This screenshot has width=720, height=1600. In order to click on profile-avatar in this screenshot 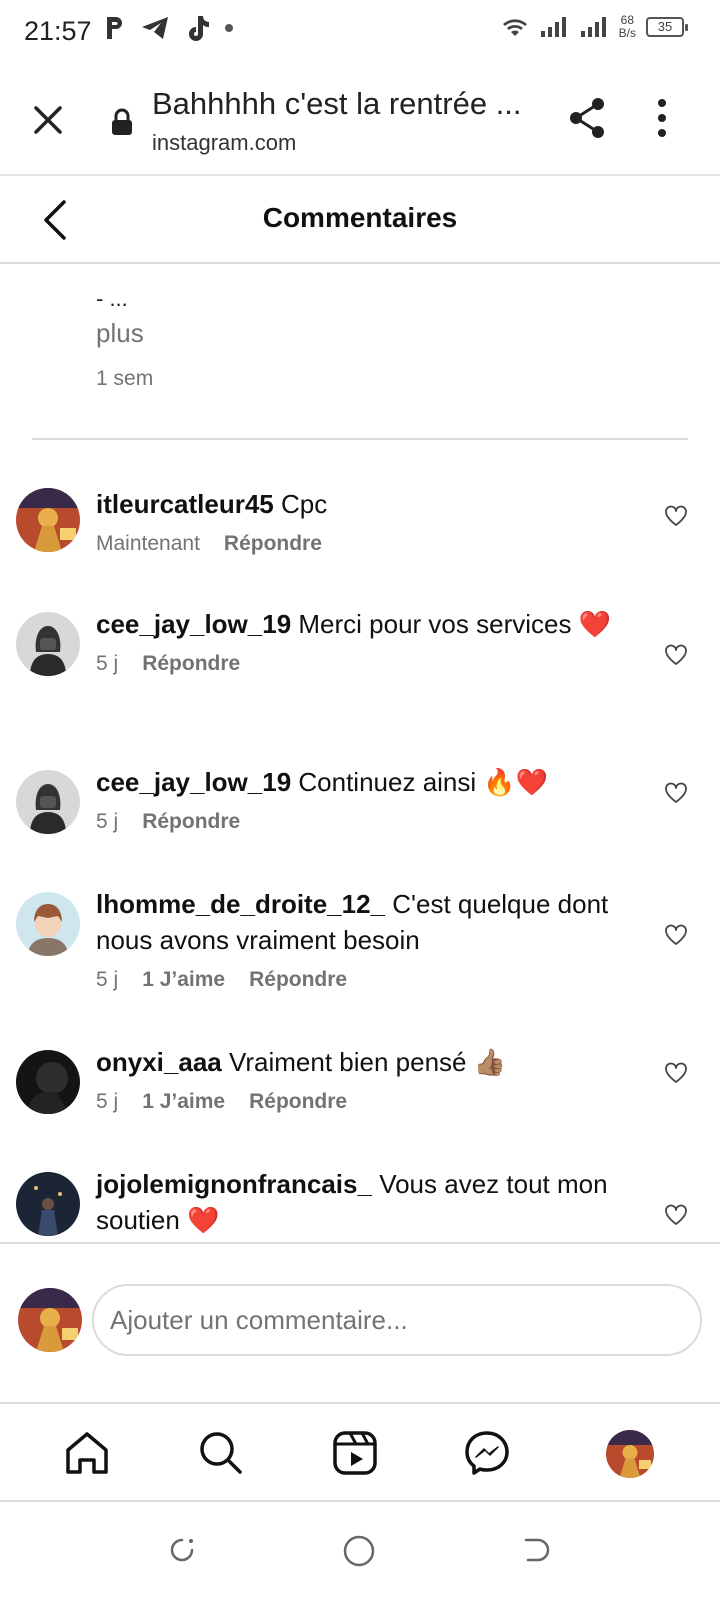, I will do `click(630, 1454)`.